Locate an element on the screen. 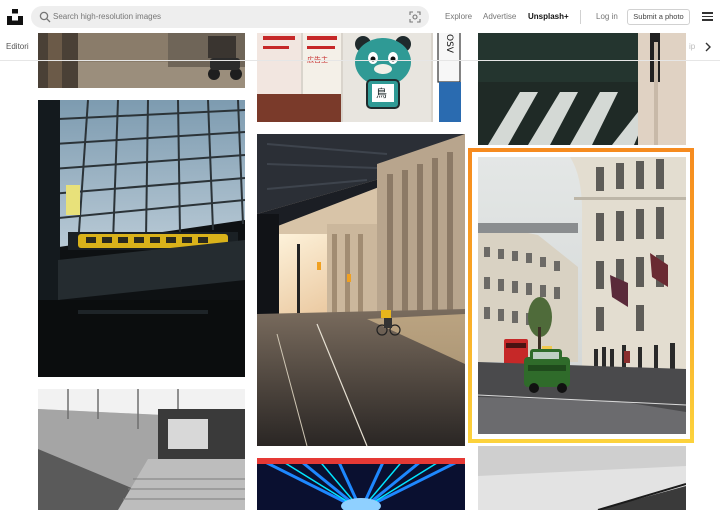  nav-explore-link: Explore is located at coordinates (458, 17).